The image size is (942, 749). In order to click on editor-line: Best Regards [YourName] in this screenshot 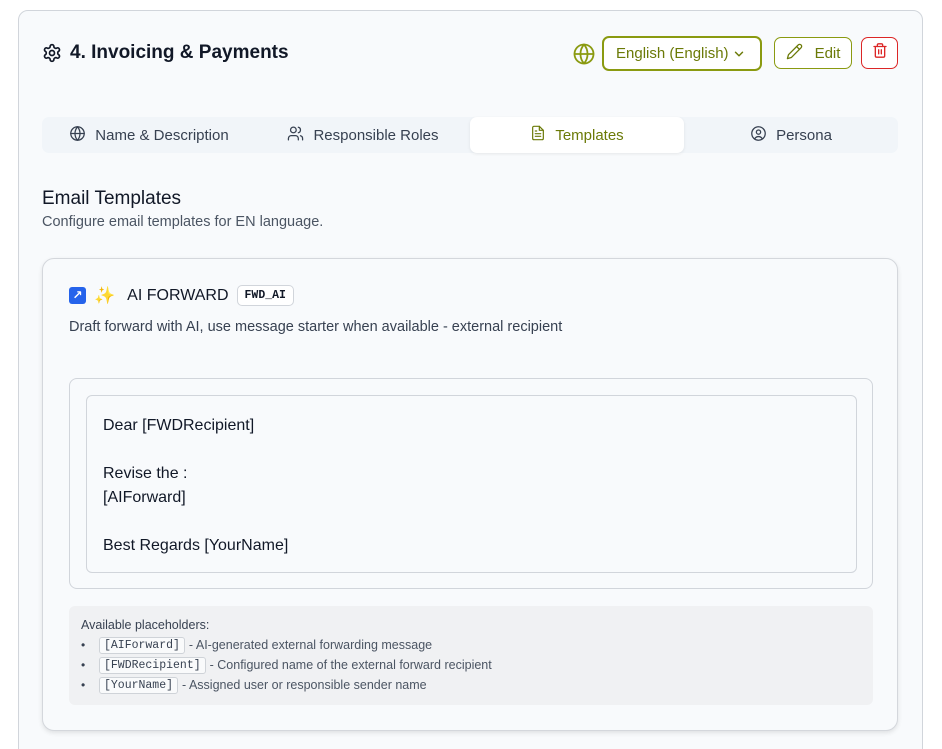, I will do `click(196, 545)`.